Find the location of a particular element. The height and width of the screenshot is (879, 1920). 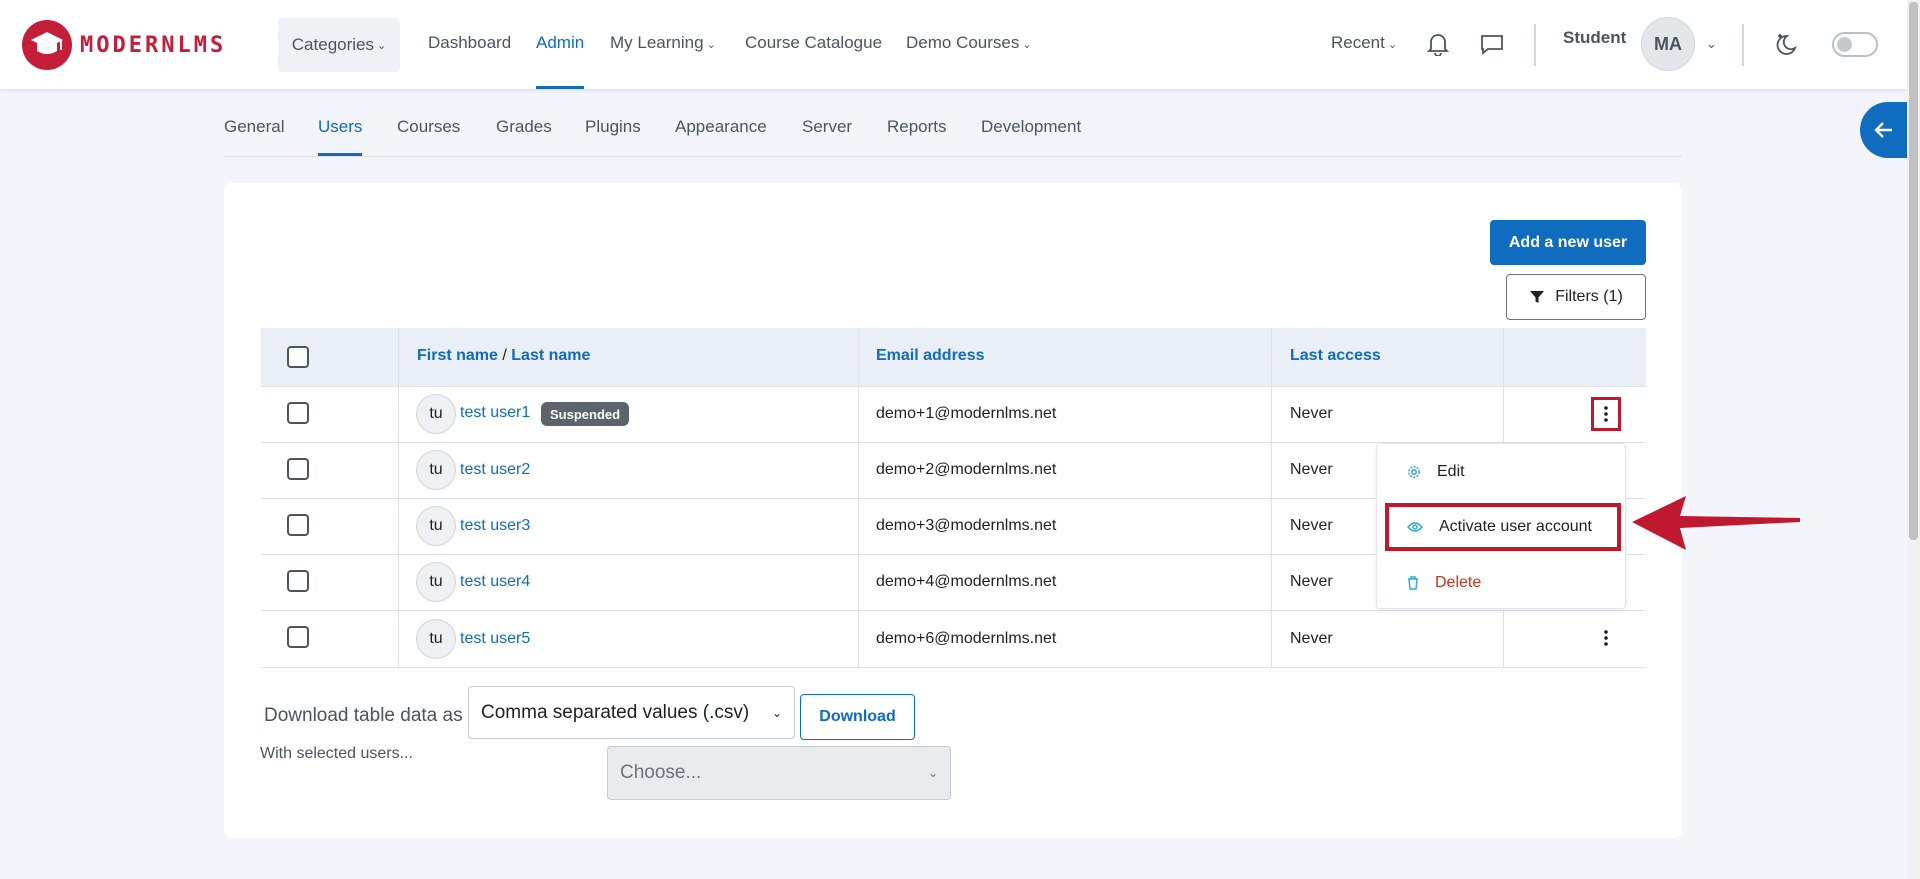

user-link: test user1 is located at coordinates (495, 413).